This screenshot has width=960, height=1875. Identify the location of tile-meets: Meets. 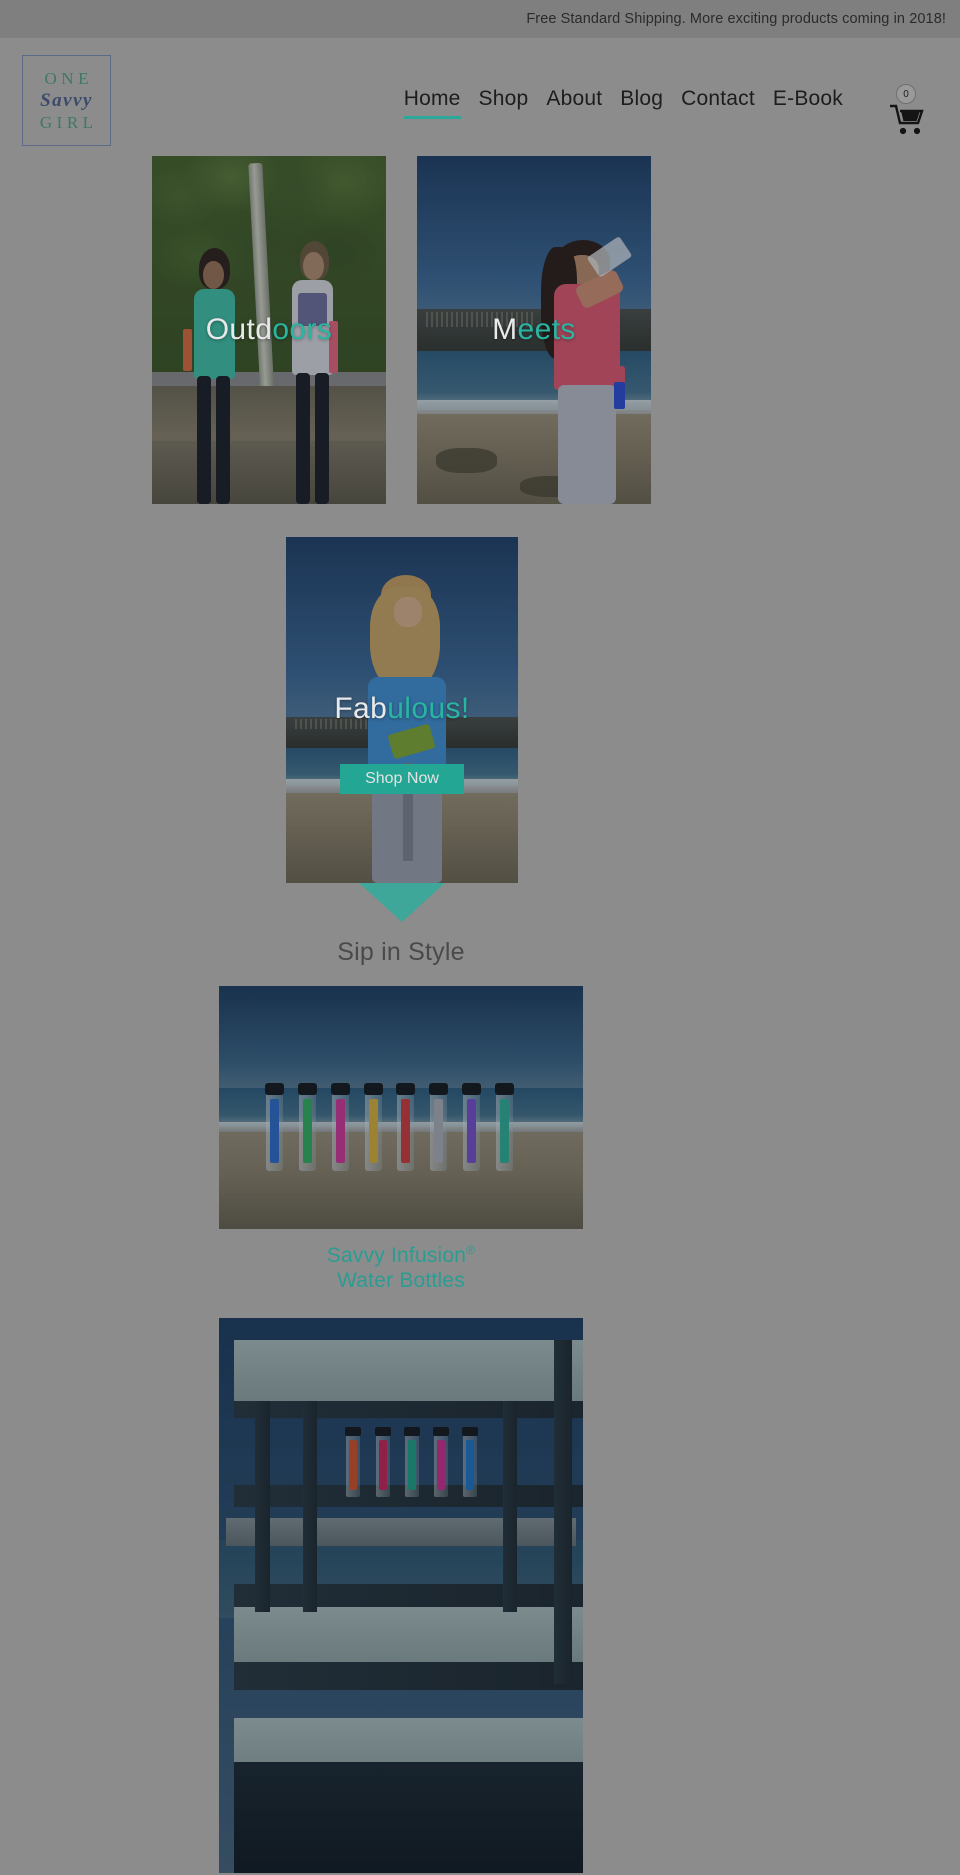
(534, 330).